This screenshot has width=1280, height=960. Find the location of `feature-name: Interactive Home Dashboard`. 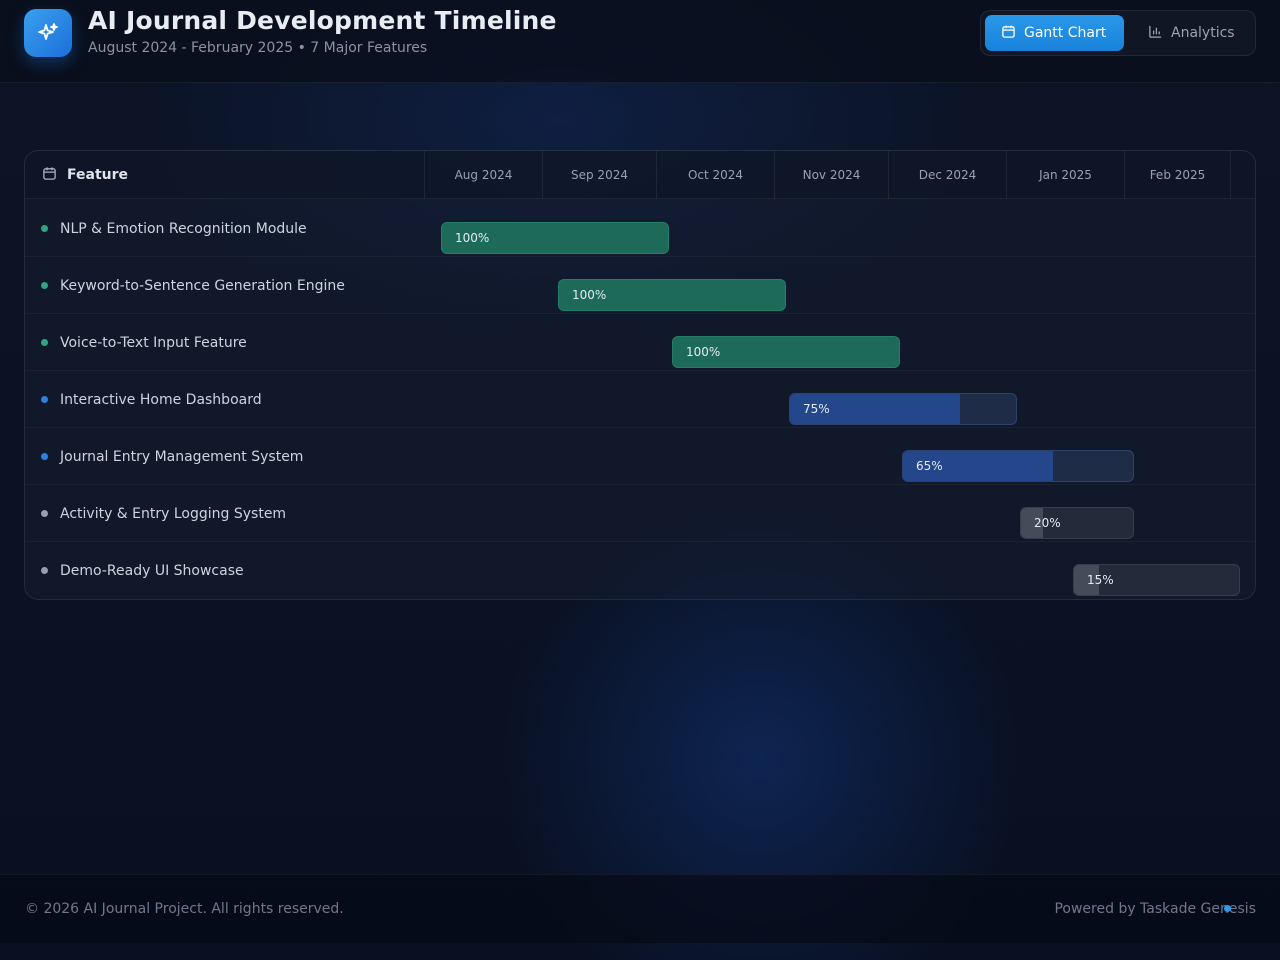

feature-name: Interactive Home Dashboard is located at coordinates (161, 399).